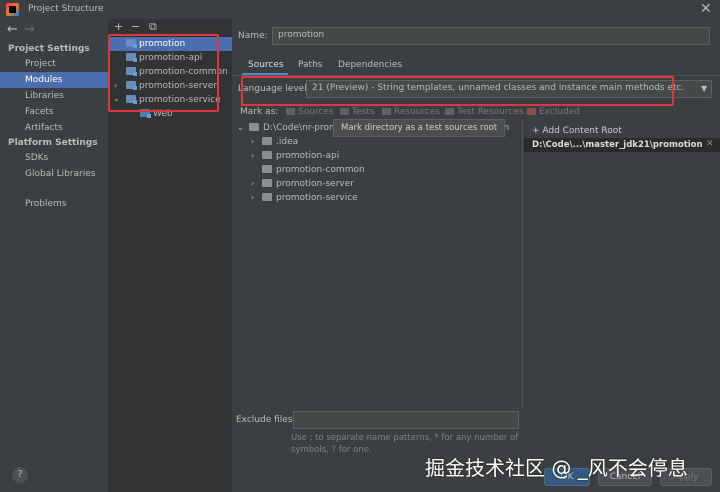 The width and height of the screenshot is (720, 492). I want to click on excluded-folder-icon, so click(531, 111).